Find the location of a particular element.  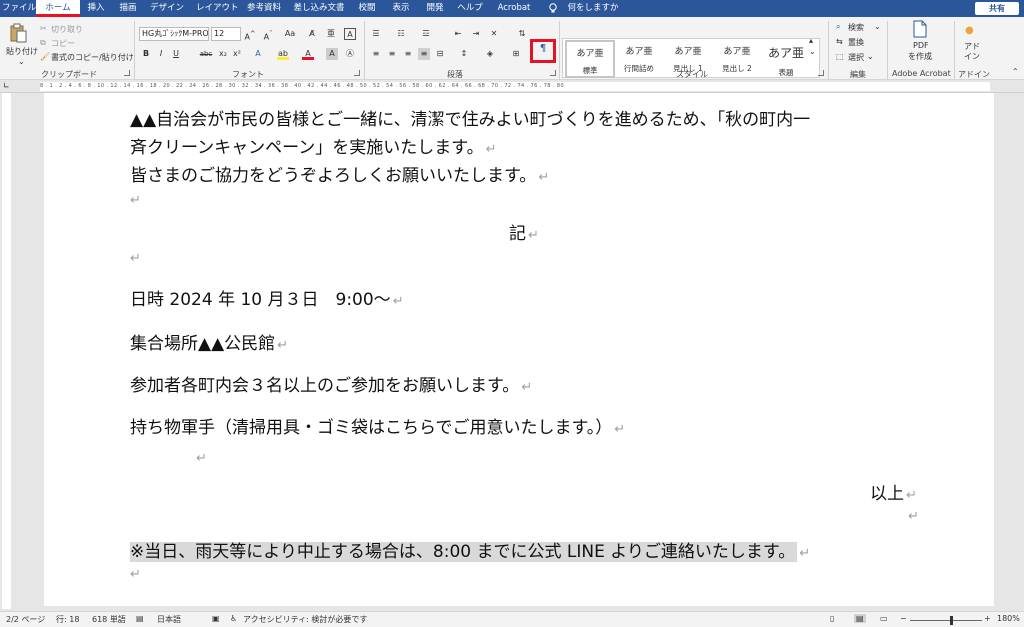

asian-layout-icon: ✕ is located at coordinates (494, 34).